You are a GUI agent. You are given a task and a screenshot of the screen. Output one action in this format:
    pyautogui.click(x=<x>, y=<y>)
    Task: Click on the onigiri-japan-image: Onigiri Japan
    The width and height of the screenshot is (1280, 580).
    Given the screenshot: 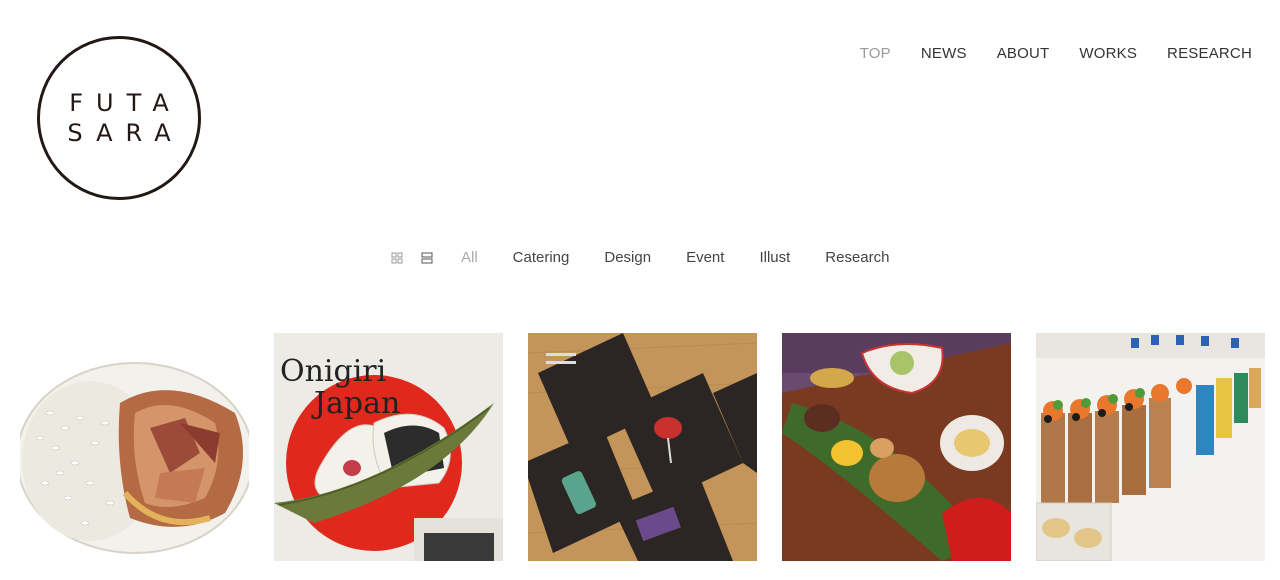 What is the action you would take?
    pyautogui.click(x=388, y=447)
    